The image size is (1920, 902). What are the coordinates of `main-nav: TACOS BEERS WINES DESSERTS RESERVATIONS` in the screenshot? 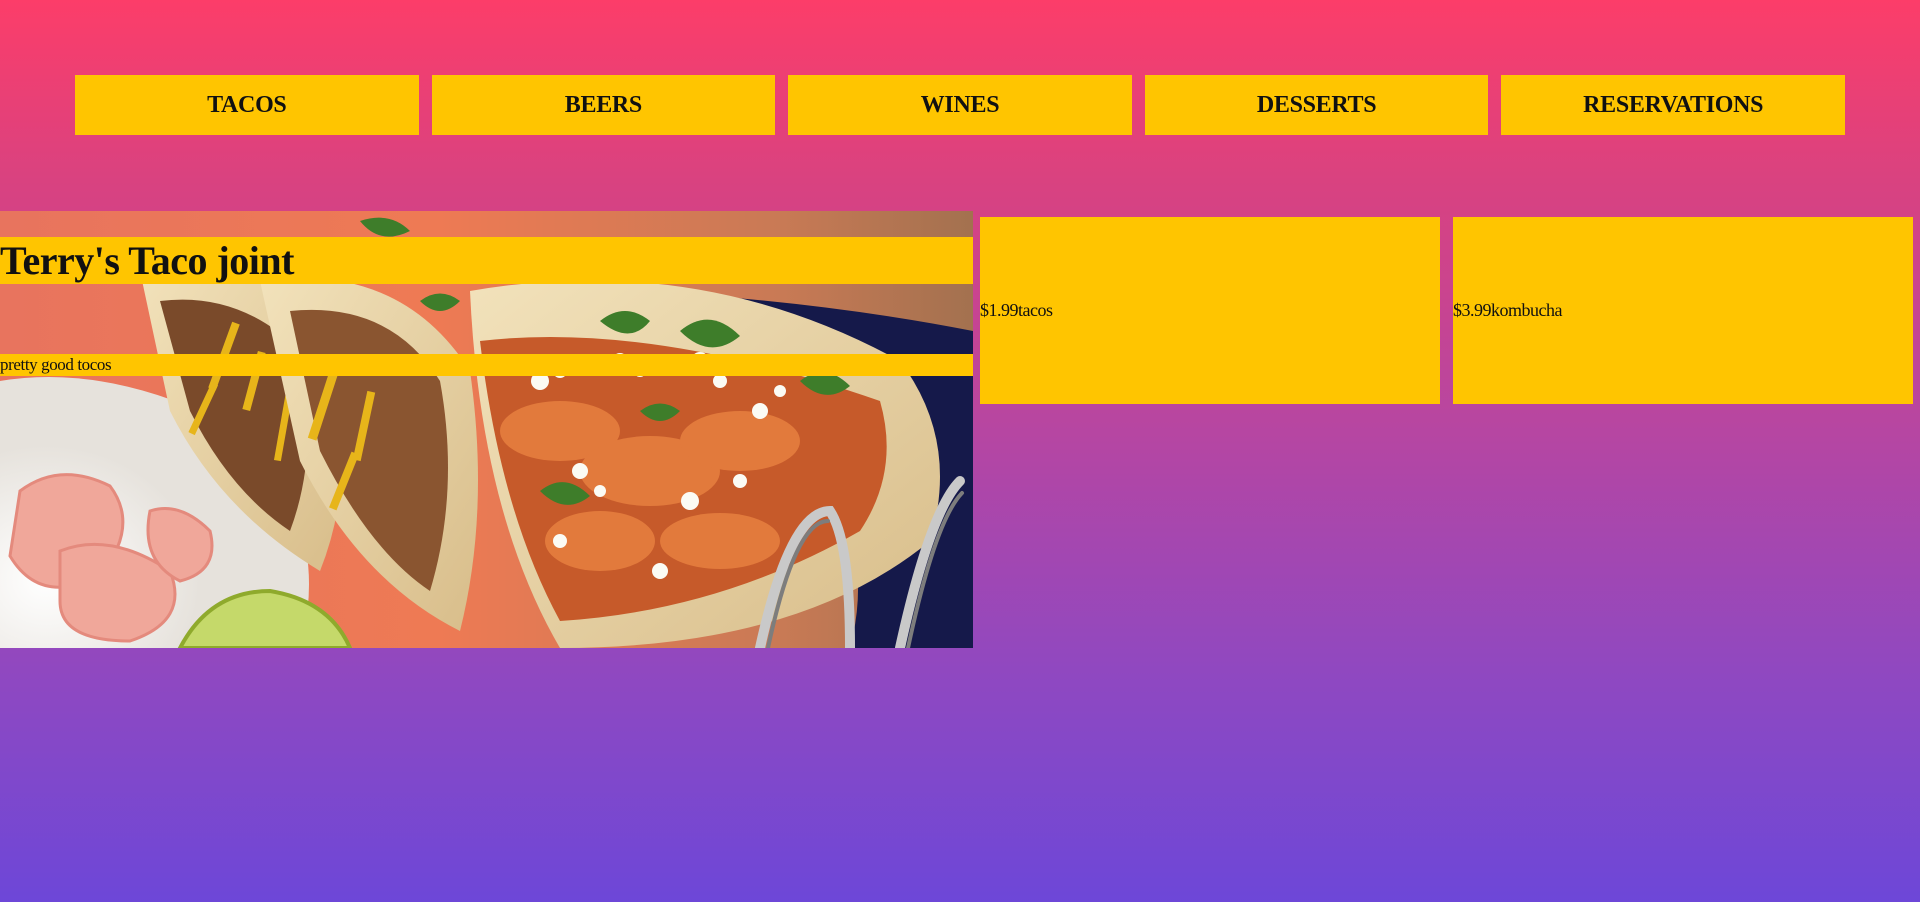 It's located at (960, 105).